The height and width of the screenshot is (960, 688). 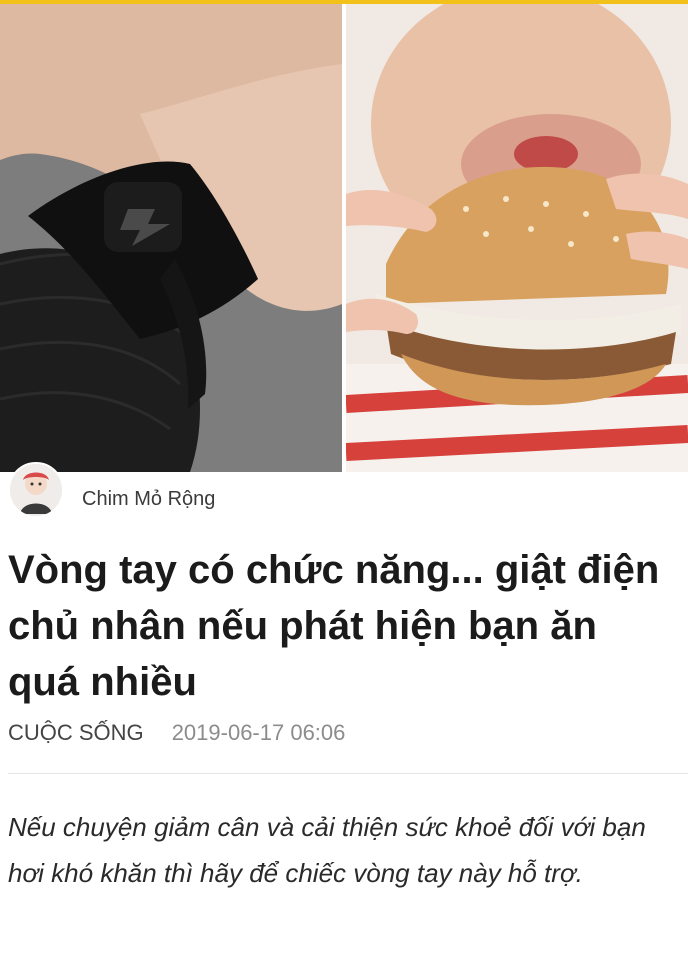 I want to click on publish-date: 2019-06-17 06:06, so click(x=258, y=732).